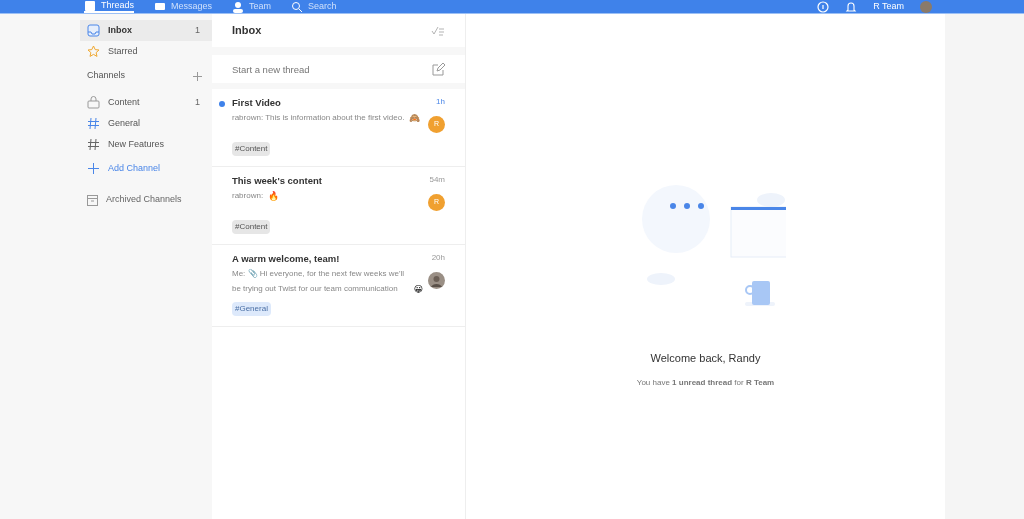 This screenshot has height=519, width=1024. What do you see at coordinates (109, 6) in the screenshot?
I see `nav-tab: Threads` at bounding box center [109, 6].